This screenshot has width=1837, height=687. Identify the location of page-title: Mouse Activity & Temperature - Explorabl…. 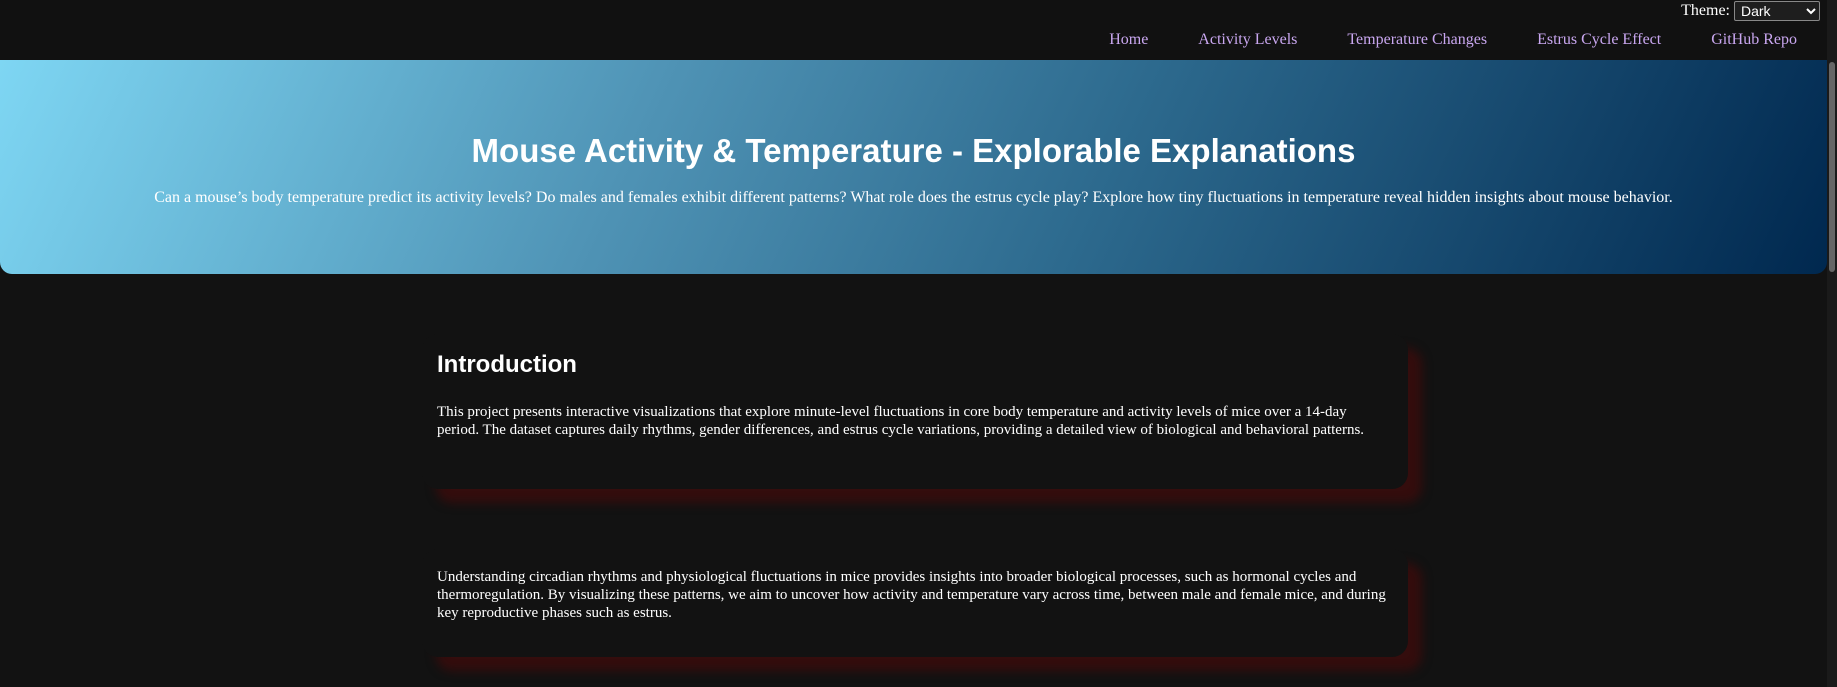
(913, 150).